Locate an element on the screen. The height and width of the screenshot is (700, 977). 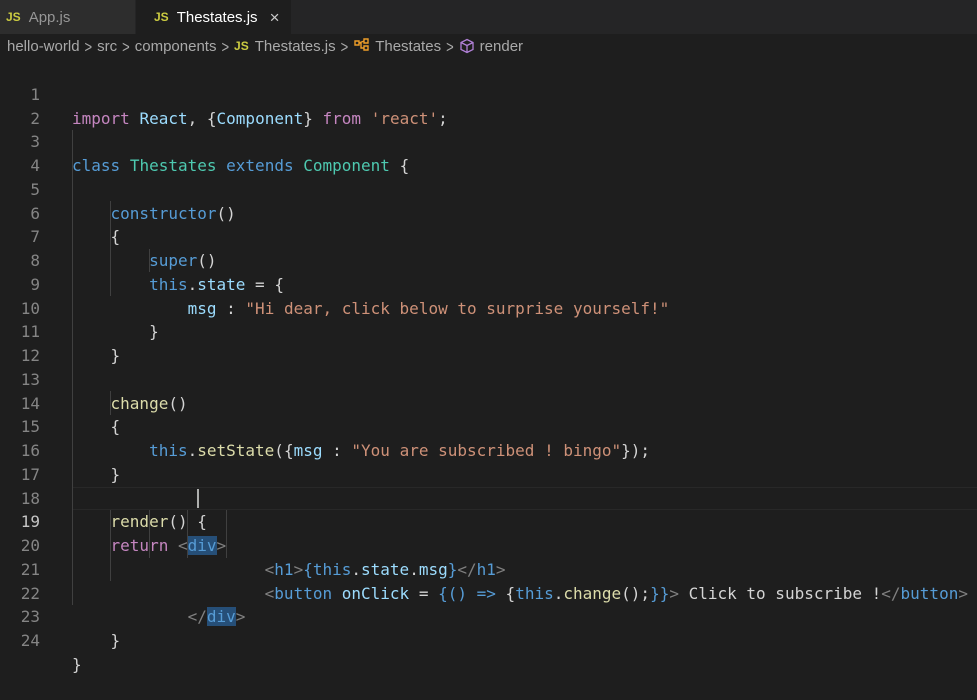
close-icon: × is located at coordinates (275, 17).